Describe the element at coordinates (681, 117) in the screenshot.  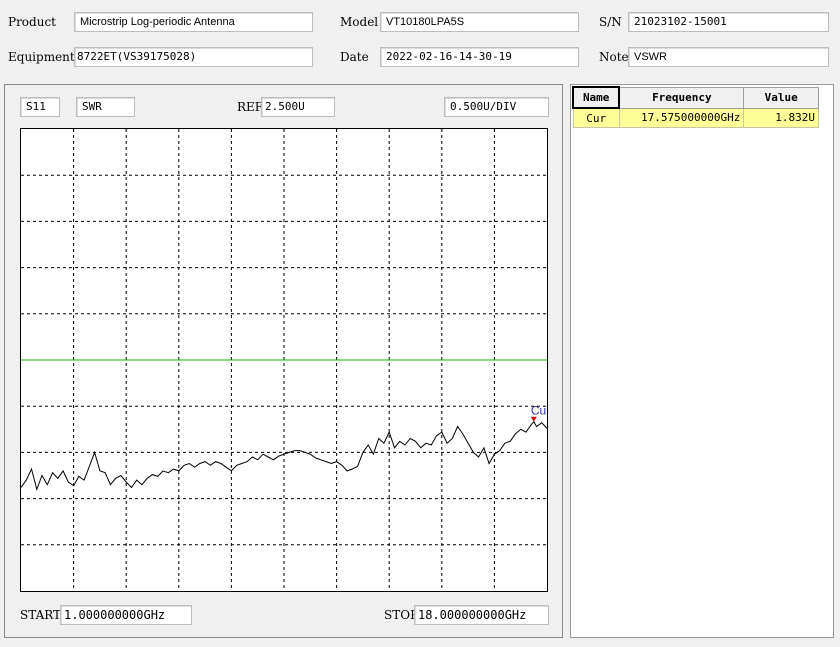
I see `marker-frequency-cell: 17.575000000GHz` at that location.